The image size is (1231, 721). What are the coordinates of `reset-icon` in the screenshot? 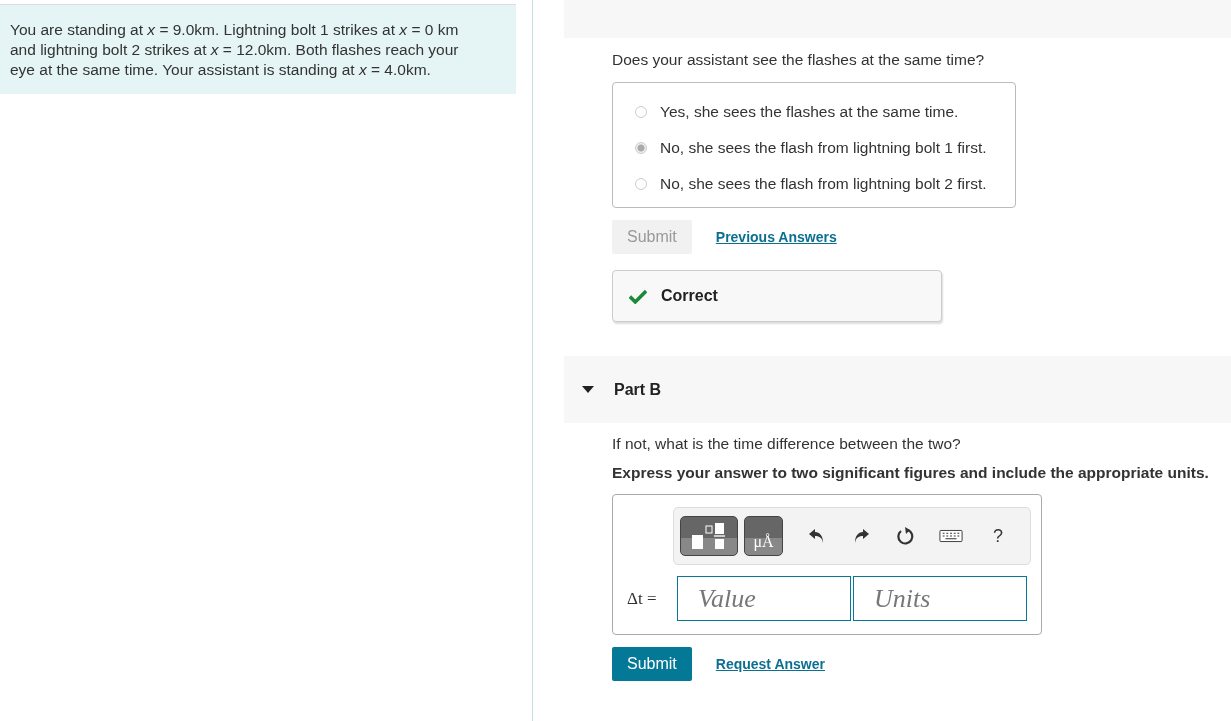 It's located at (905, 536).